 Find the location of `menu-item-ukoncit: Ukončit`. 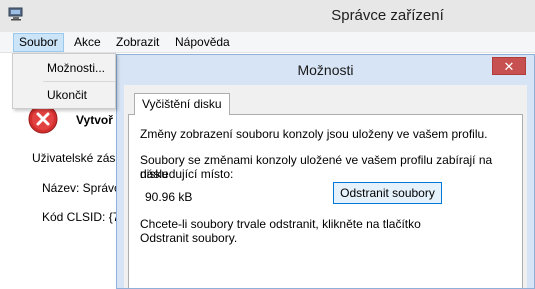

menu-item-ukoncit: Ukončit is located at coordinates (64, 95).